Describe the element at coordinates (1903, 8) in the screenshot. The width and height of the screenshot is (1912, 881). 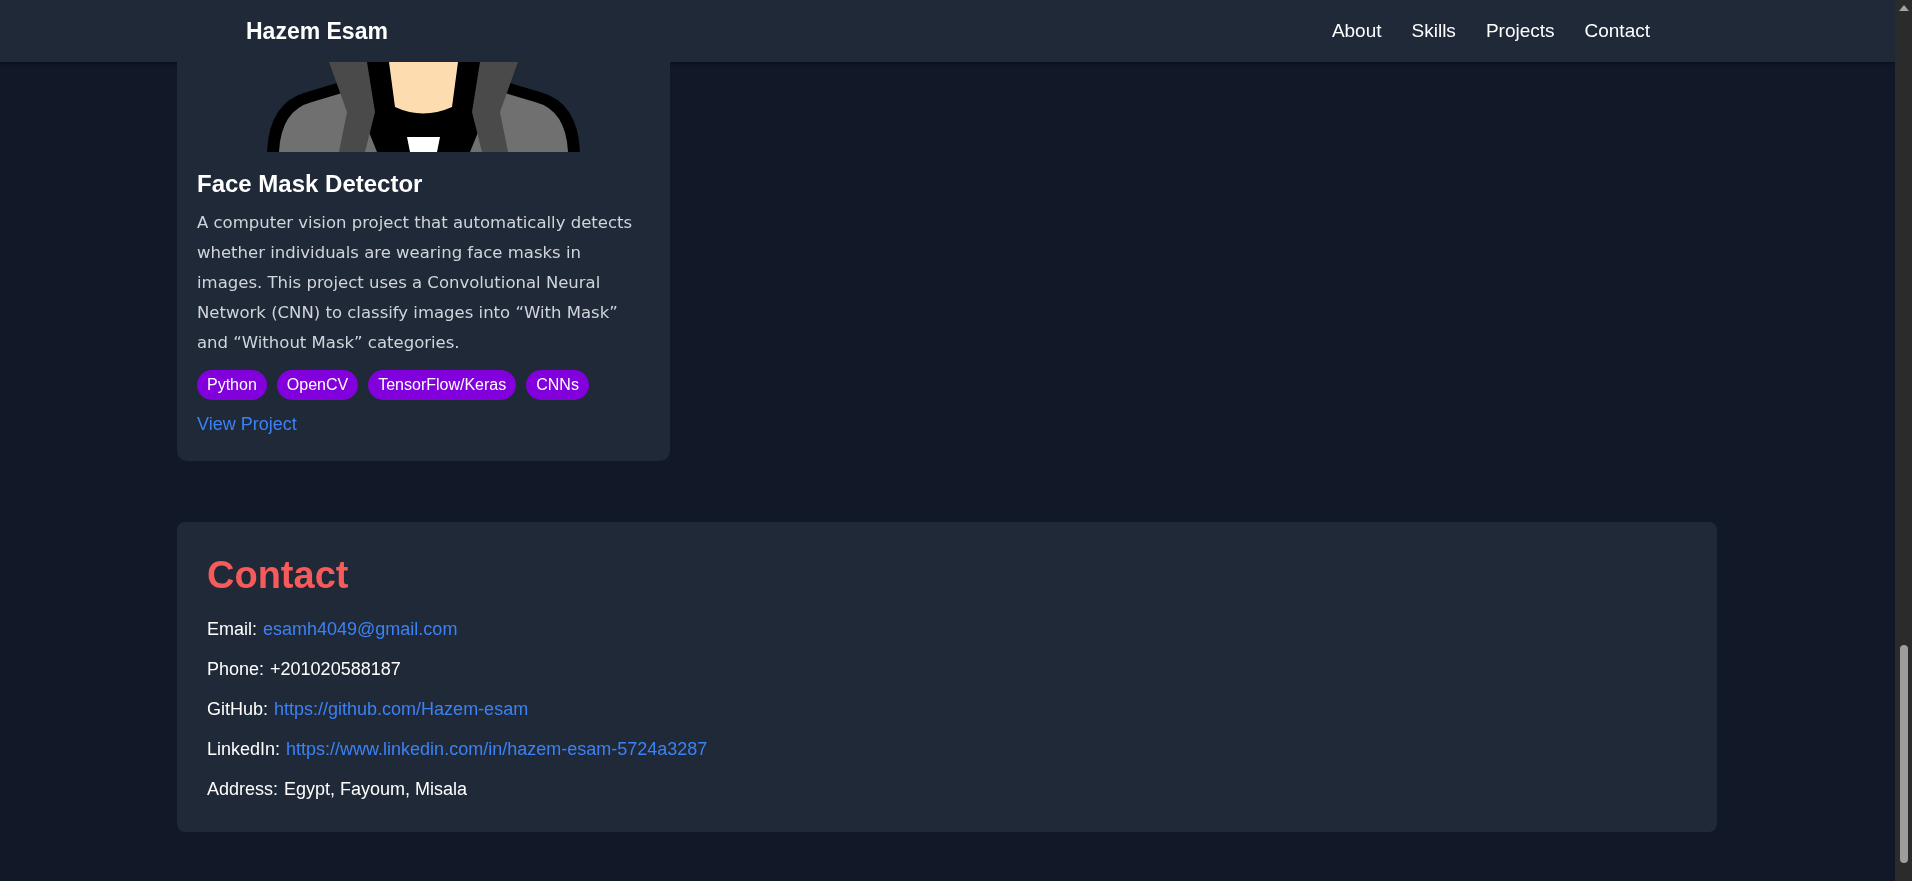
I see `scroll-up-arrow-icon` at that location.